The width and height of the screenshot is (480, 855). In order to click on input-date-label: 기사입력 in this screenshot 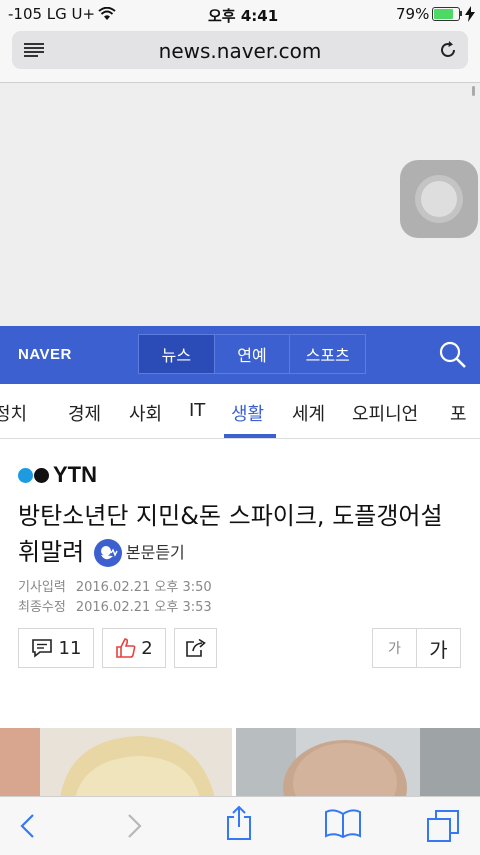, I will do `click(42, 587)`.